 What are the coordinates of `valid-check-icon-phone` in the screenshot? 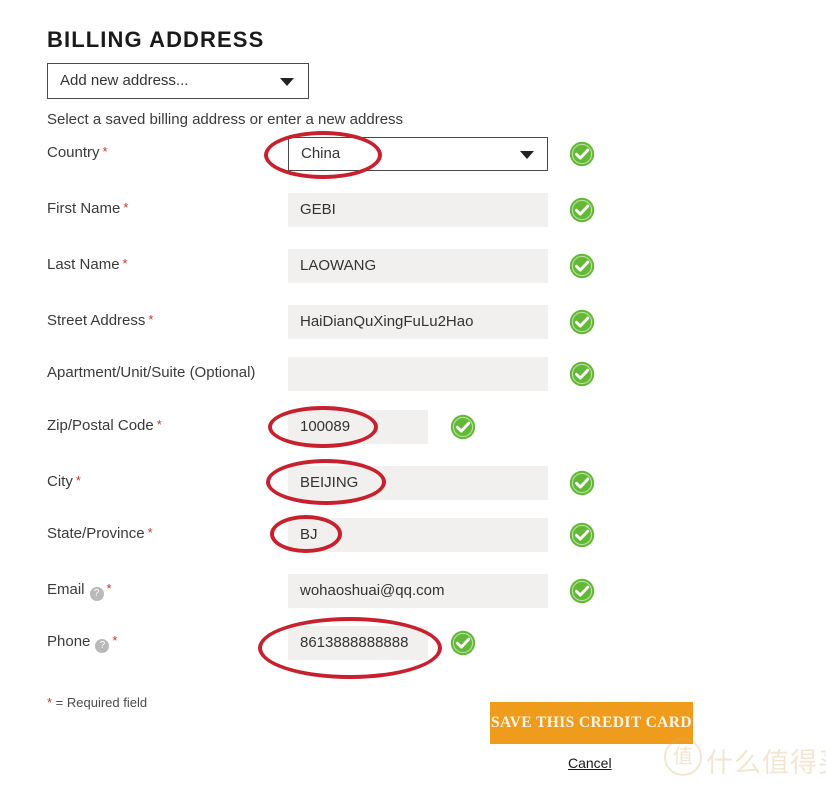 It's located at (463, 643).